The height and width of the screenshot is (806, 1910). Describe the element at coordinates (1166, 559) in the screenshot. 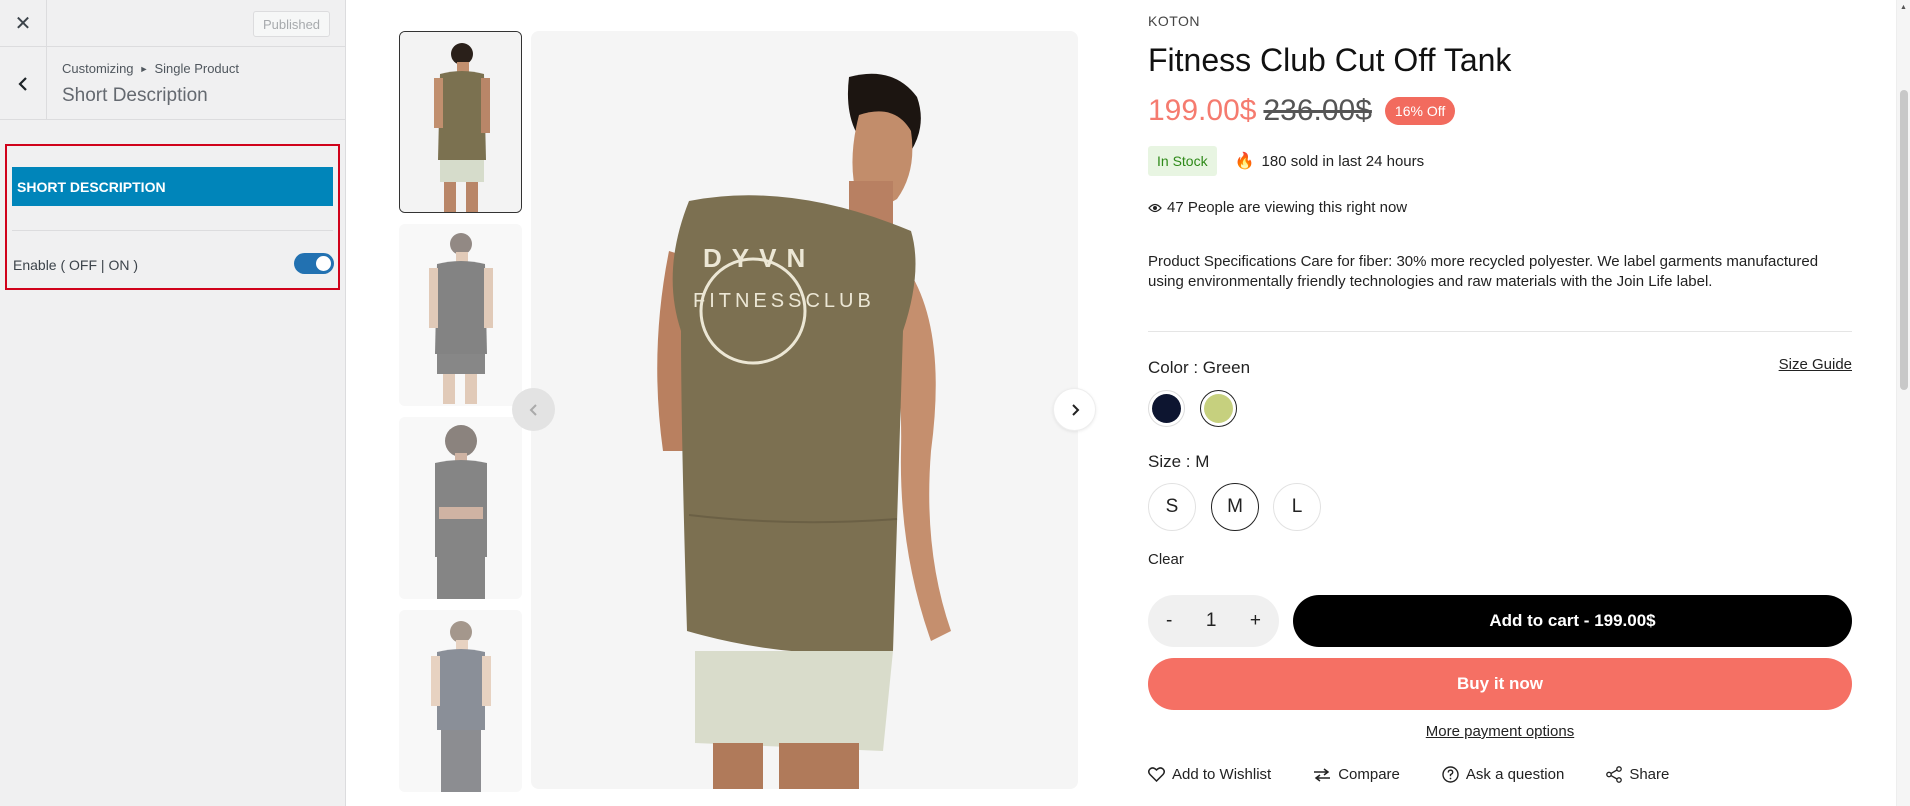

I see `clear-selection-link: Clear` at that location.